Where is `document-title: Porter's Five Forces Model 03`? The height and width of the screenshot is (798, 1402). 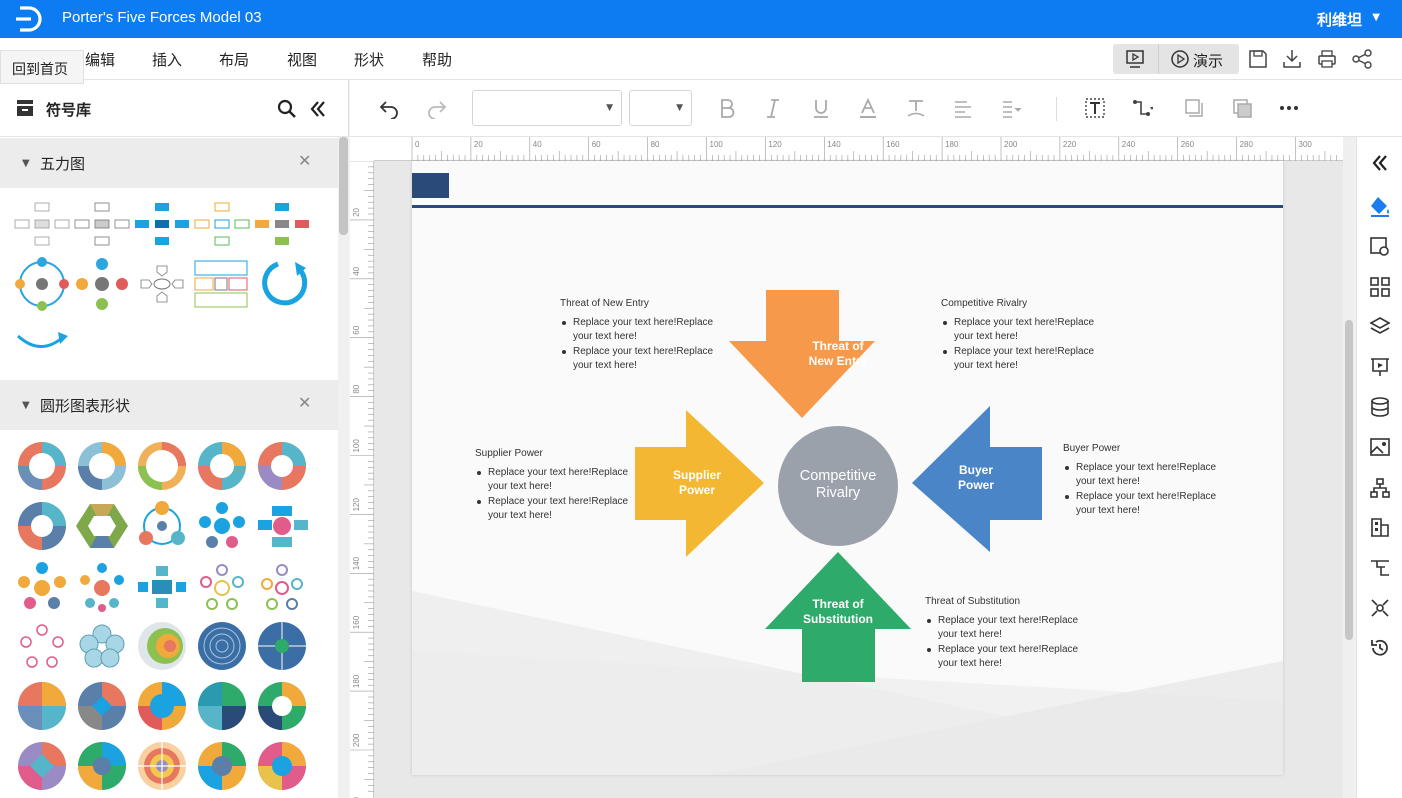
document-title: Porter's Five Forces Model 03 is located at coordinates (162, 17).